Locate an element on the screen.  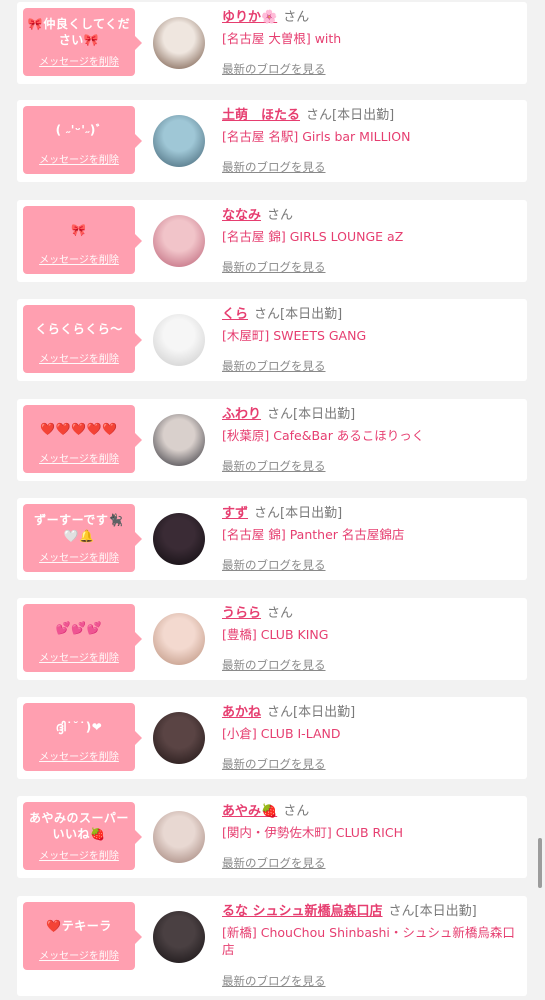
cast-name-link: 土萌 ほたる is located at coordinates (261, 115).